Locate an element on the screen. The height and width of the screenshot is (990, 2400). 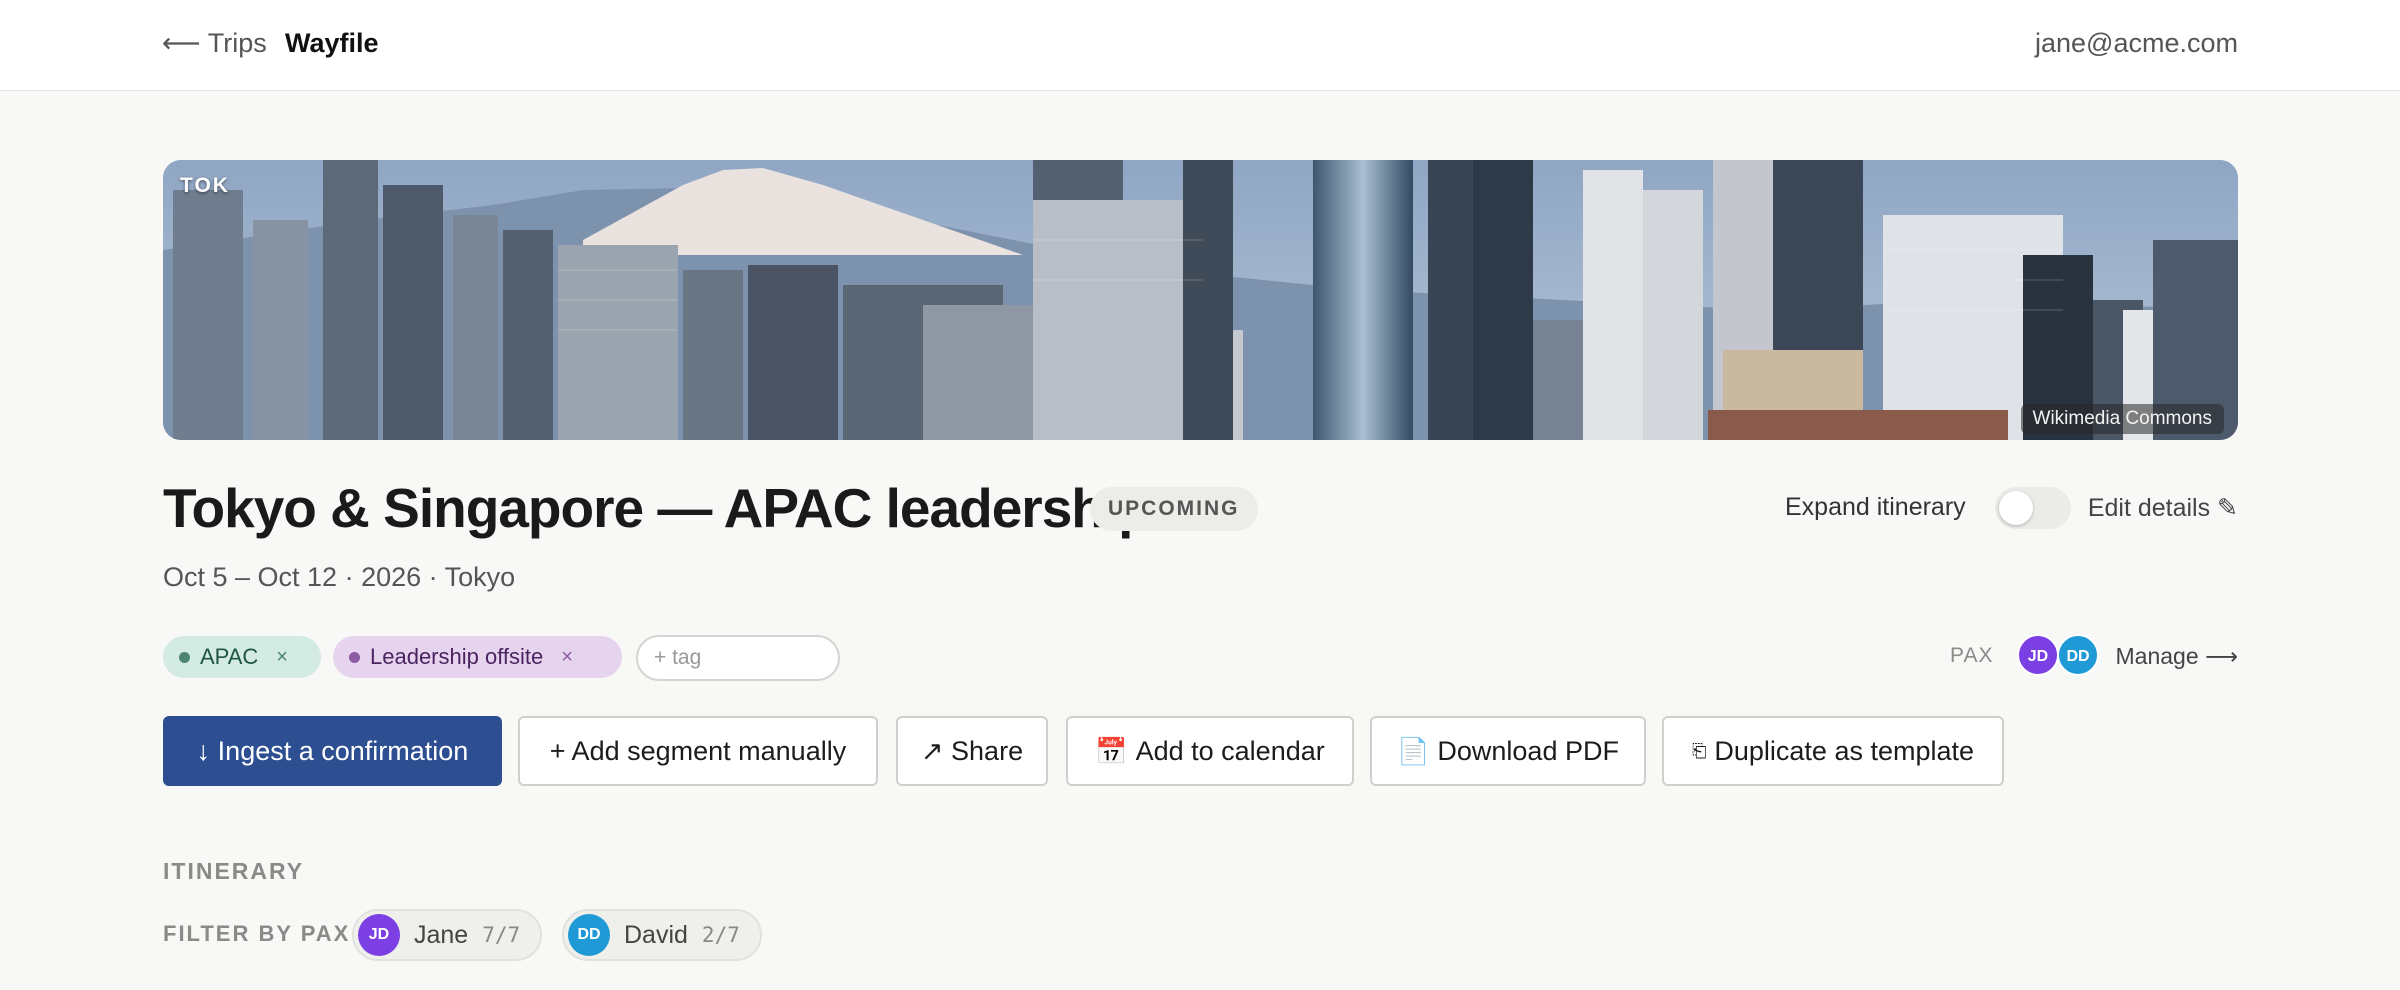
download-pdf-button: 📄 Download PDF is located at coordinates (1508, 751).